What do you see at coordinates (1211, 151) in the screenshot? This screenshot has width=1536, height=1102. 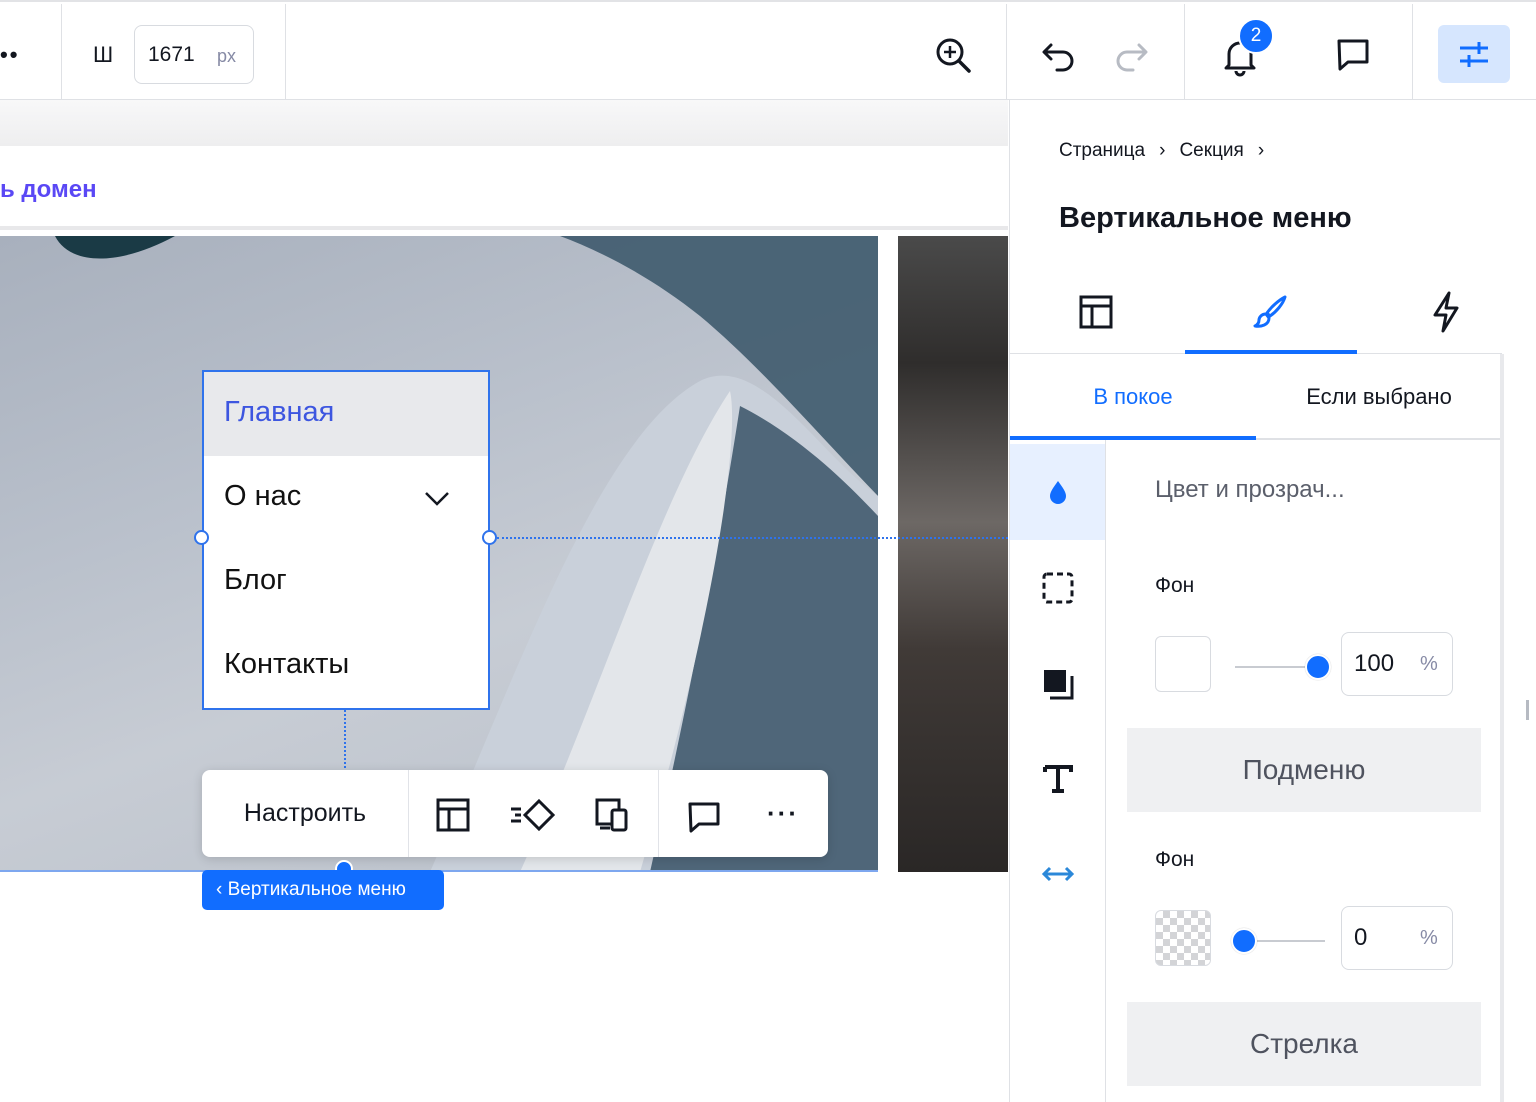 I see `breadcrumb-section: Секция` at bounding box center [1211, 151].